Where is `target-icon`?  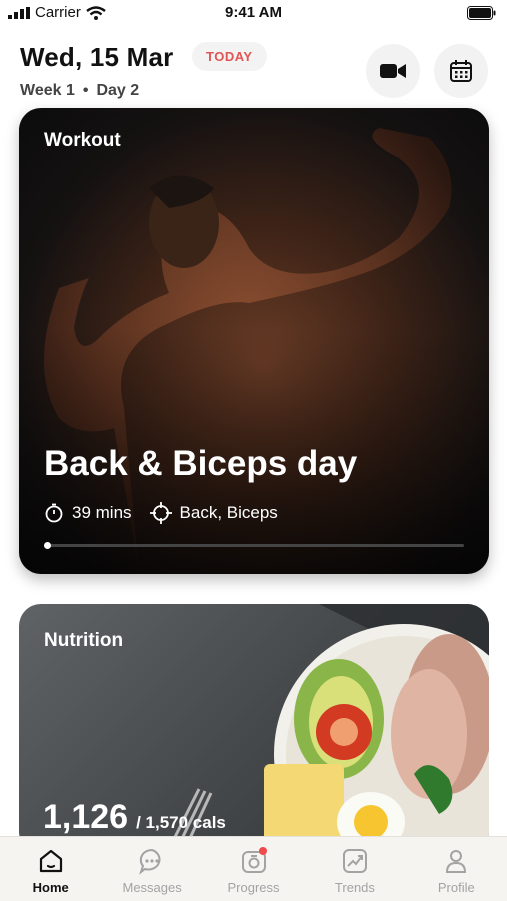 target-icon is located at coordinates (160, 513).